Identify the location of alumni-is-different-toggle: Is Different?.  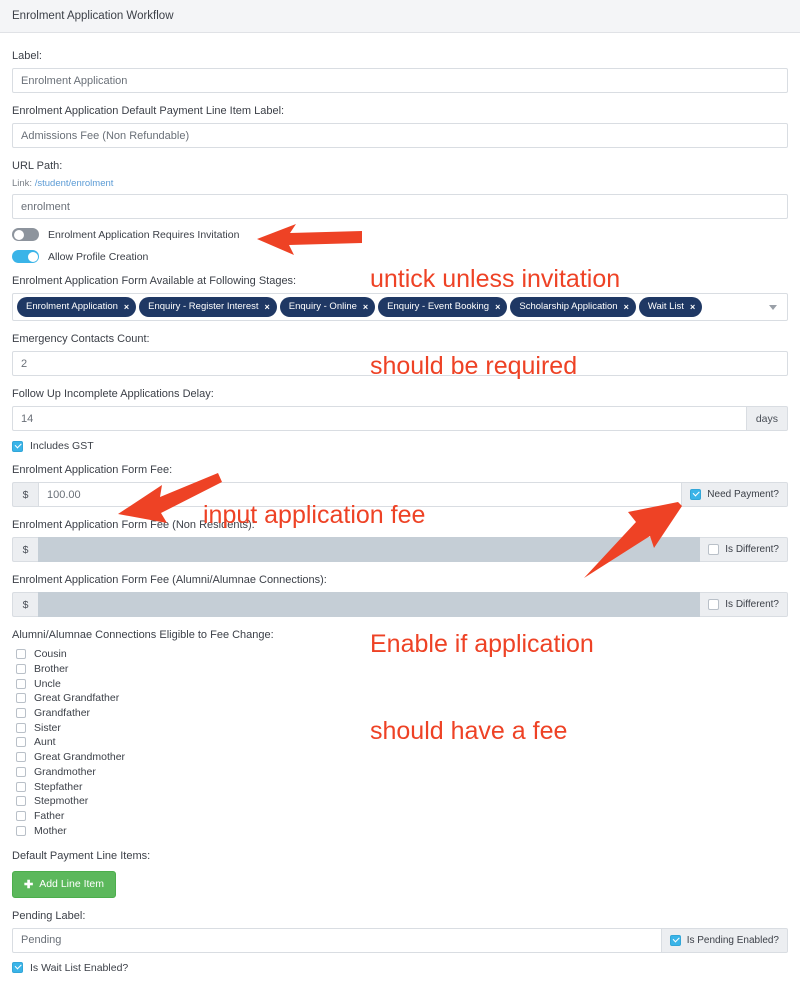
(744, 604).